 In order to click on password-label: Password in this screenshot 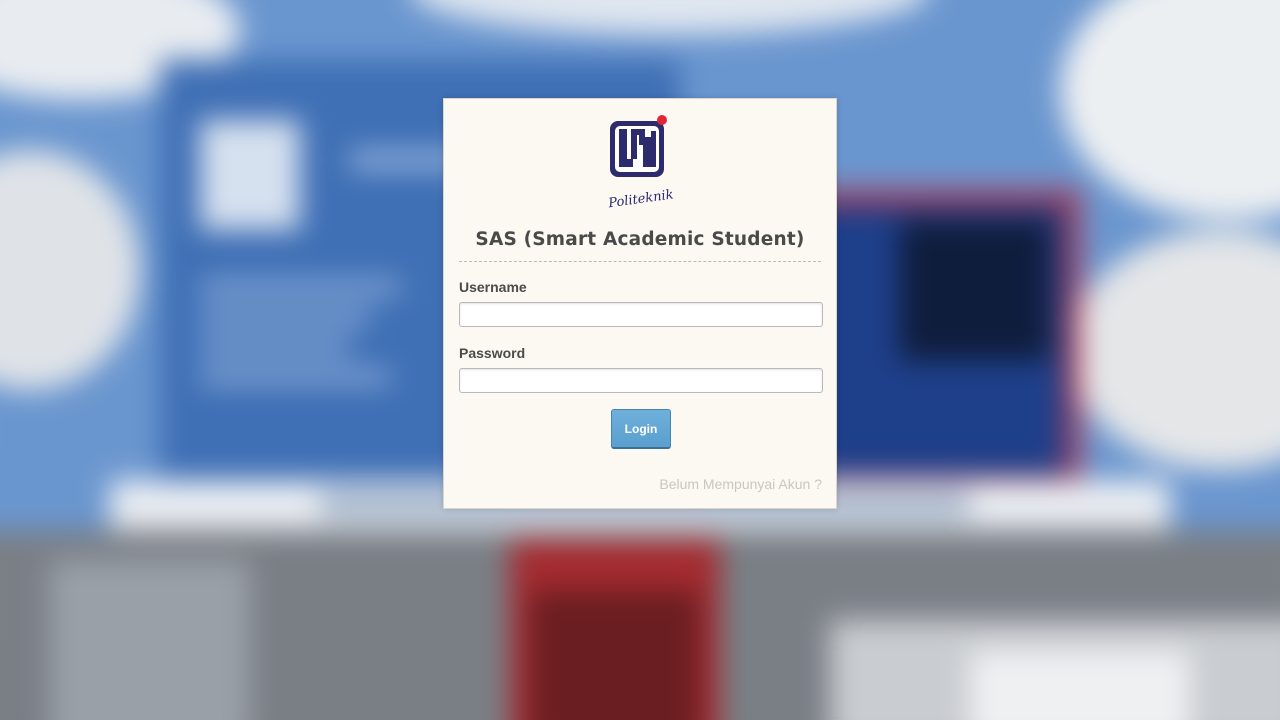, I will do `click(492, 353)`.